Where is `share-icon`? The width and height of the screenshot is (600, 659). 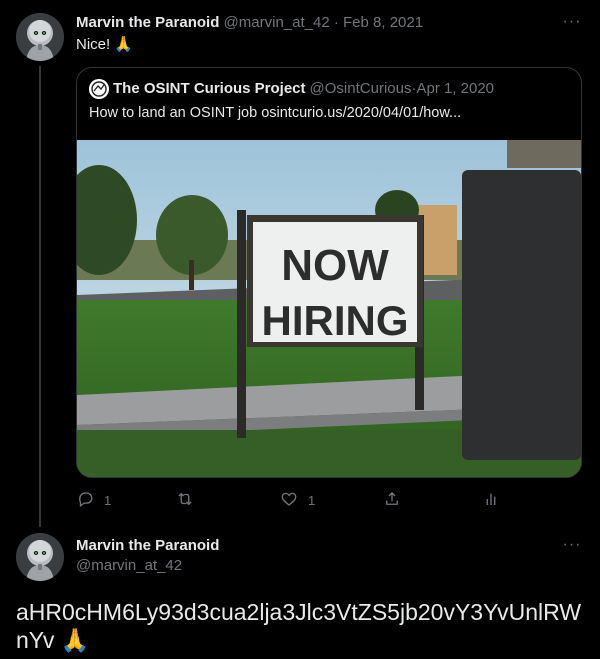 share-icon is located at coordinates (392, 500).